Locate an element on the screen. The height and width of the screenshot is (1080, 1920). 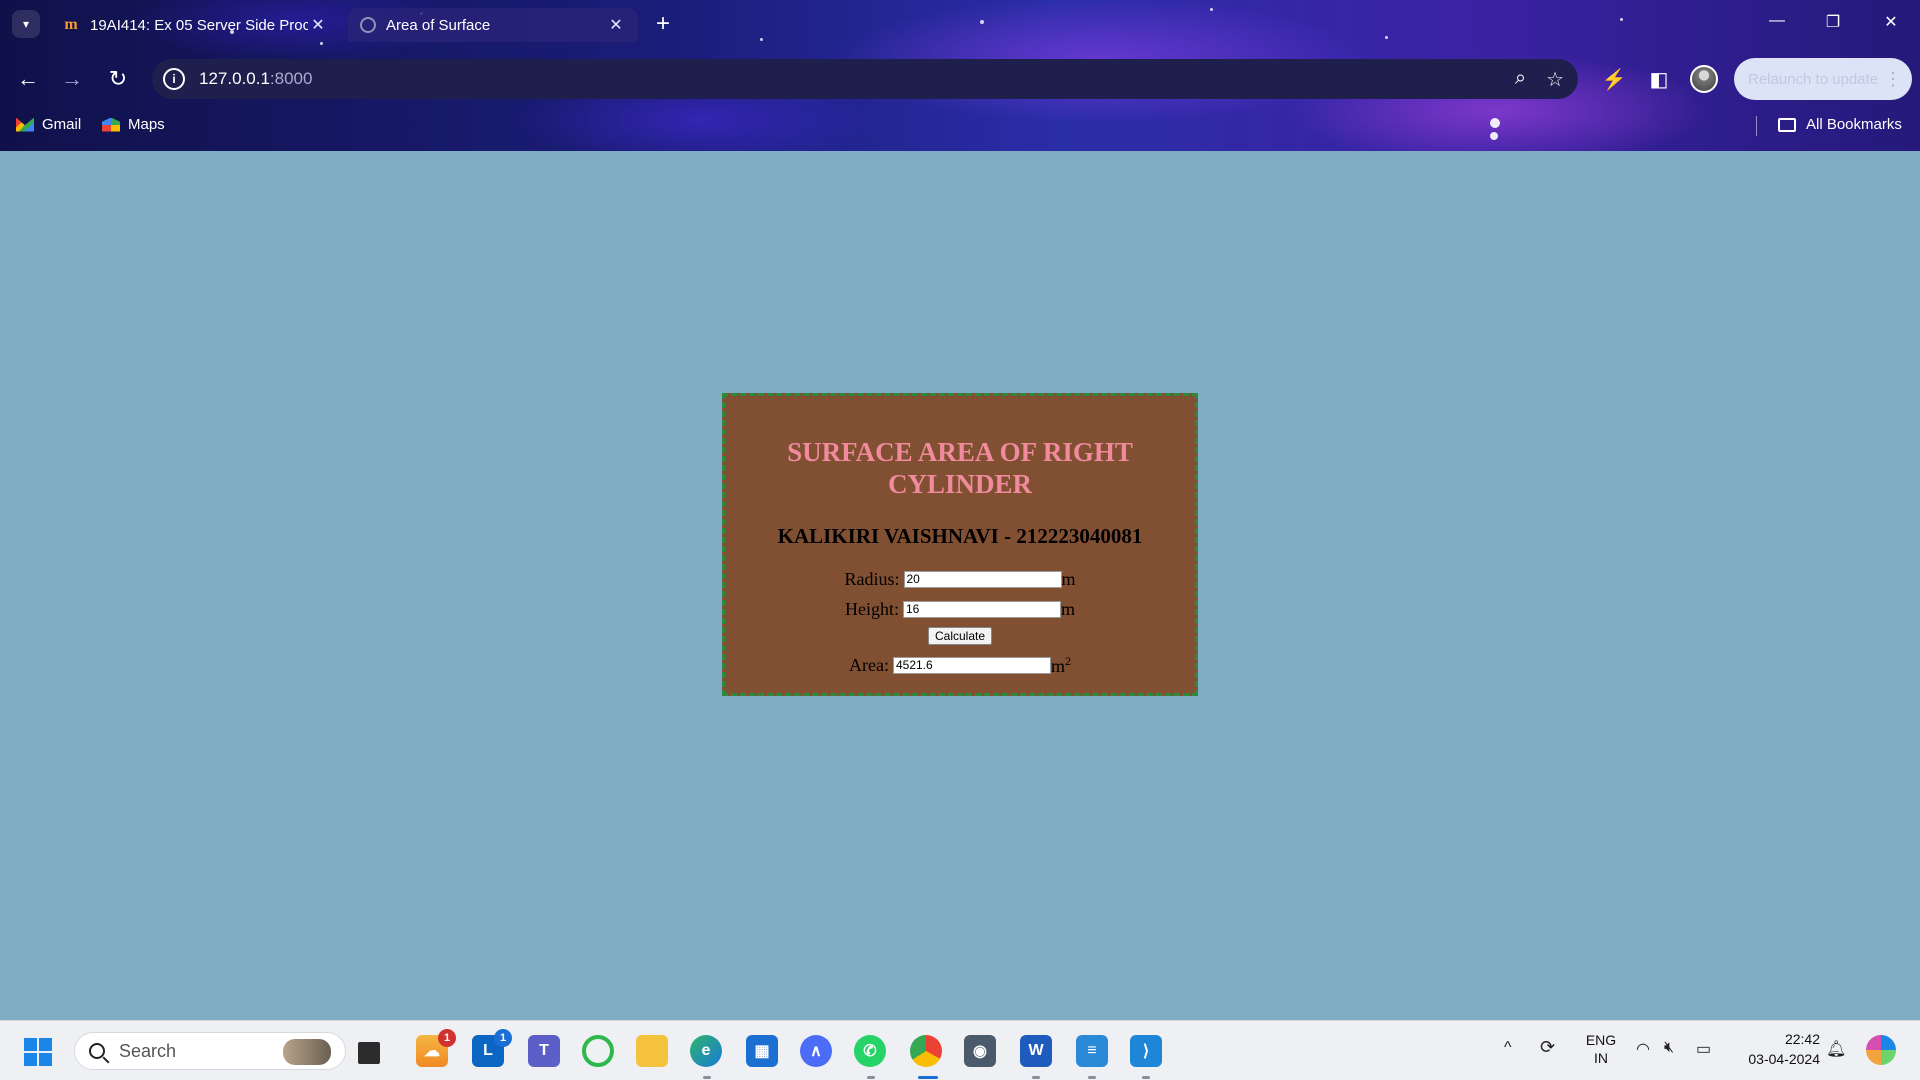
bookmark-maps: Maps is located at coordinates (133, 124).